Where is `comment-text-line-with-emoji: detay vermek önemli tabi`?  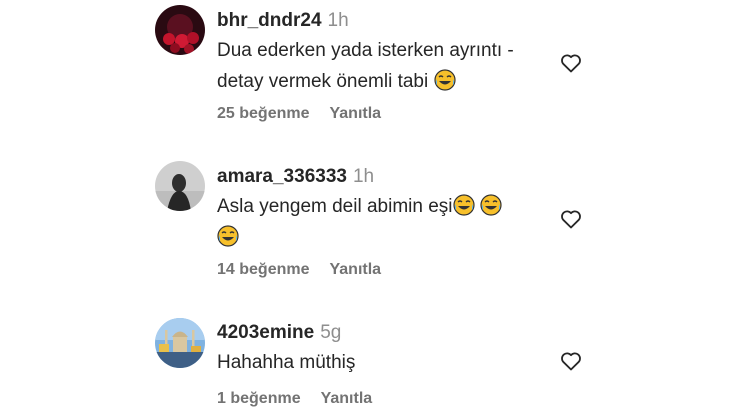 comment-text-line-with-emoji: detay vermek önemli tabi is located at coordinates (365, 81).